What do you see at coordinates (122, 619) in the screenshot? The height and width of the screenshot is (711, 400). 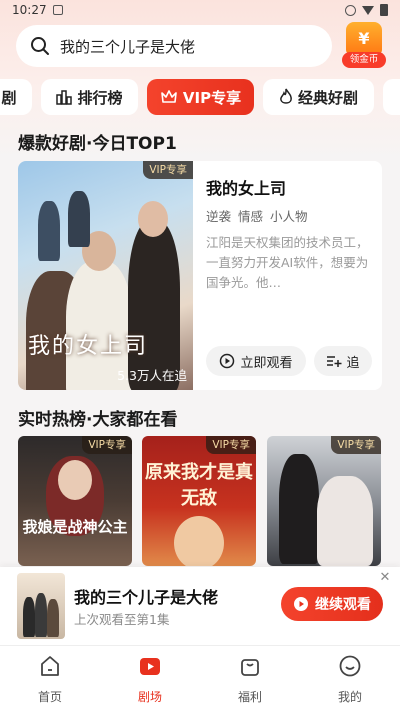 I see `continue-progress: 上次观看至第1集` at bounding box center [122, 619].